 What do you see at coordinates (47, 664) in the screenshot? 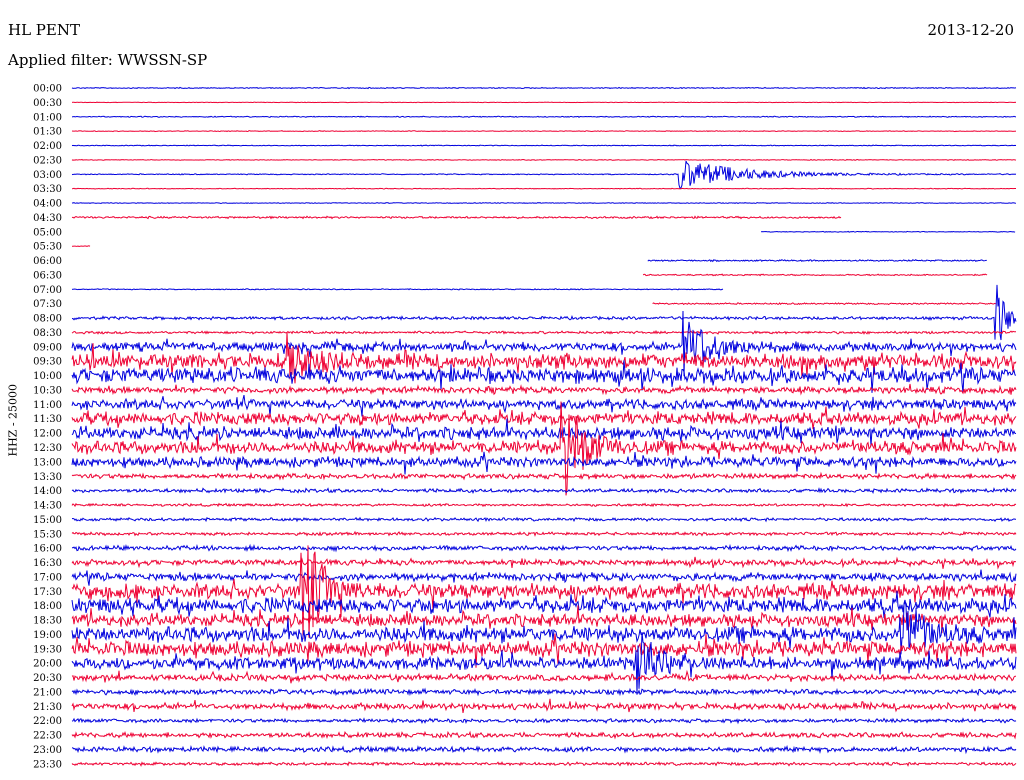
I see `time-tick-label: 20:00` at bounding box center [47, 664].